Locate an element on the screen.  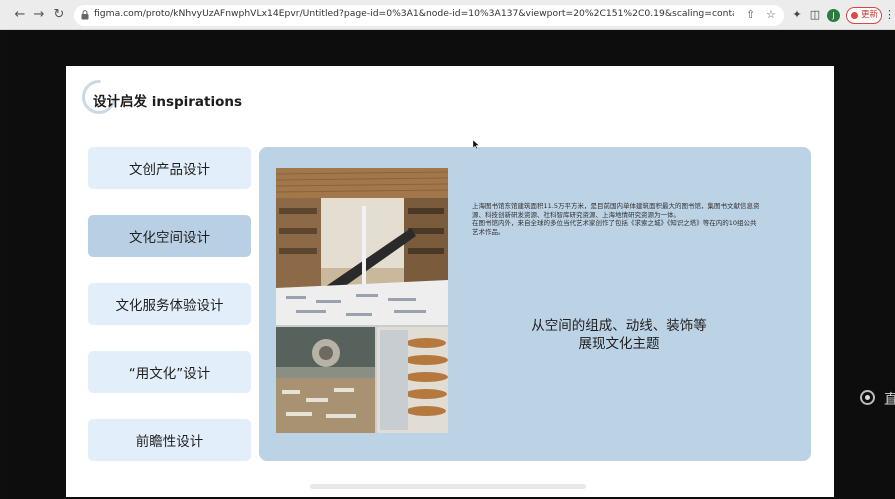
mouse-cursor-icon is located at coordinates (476, 144).